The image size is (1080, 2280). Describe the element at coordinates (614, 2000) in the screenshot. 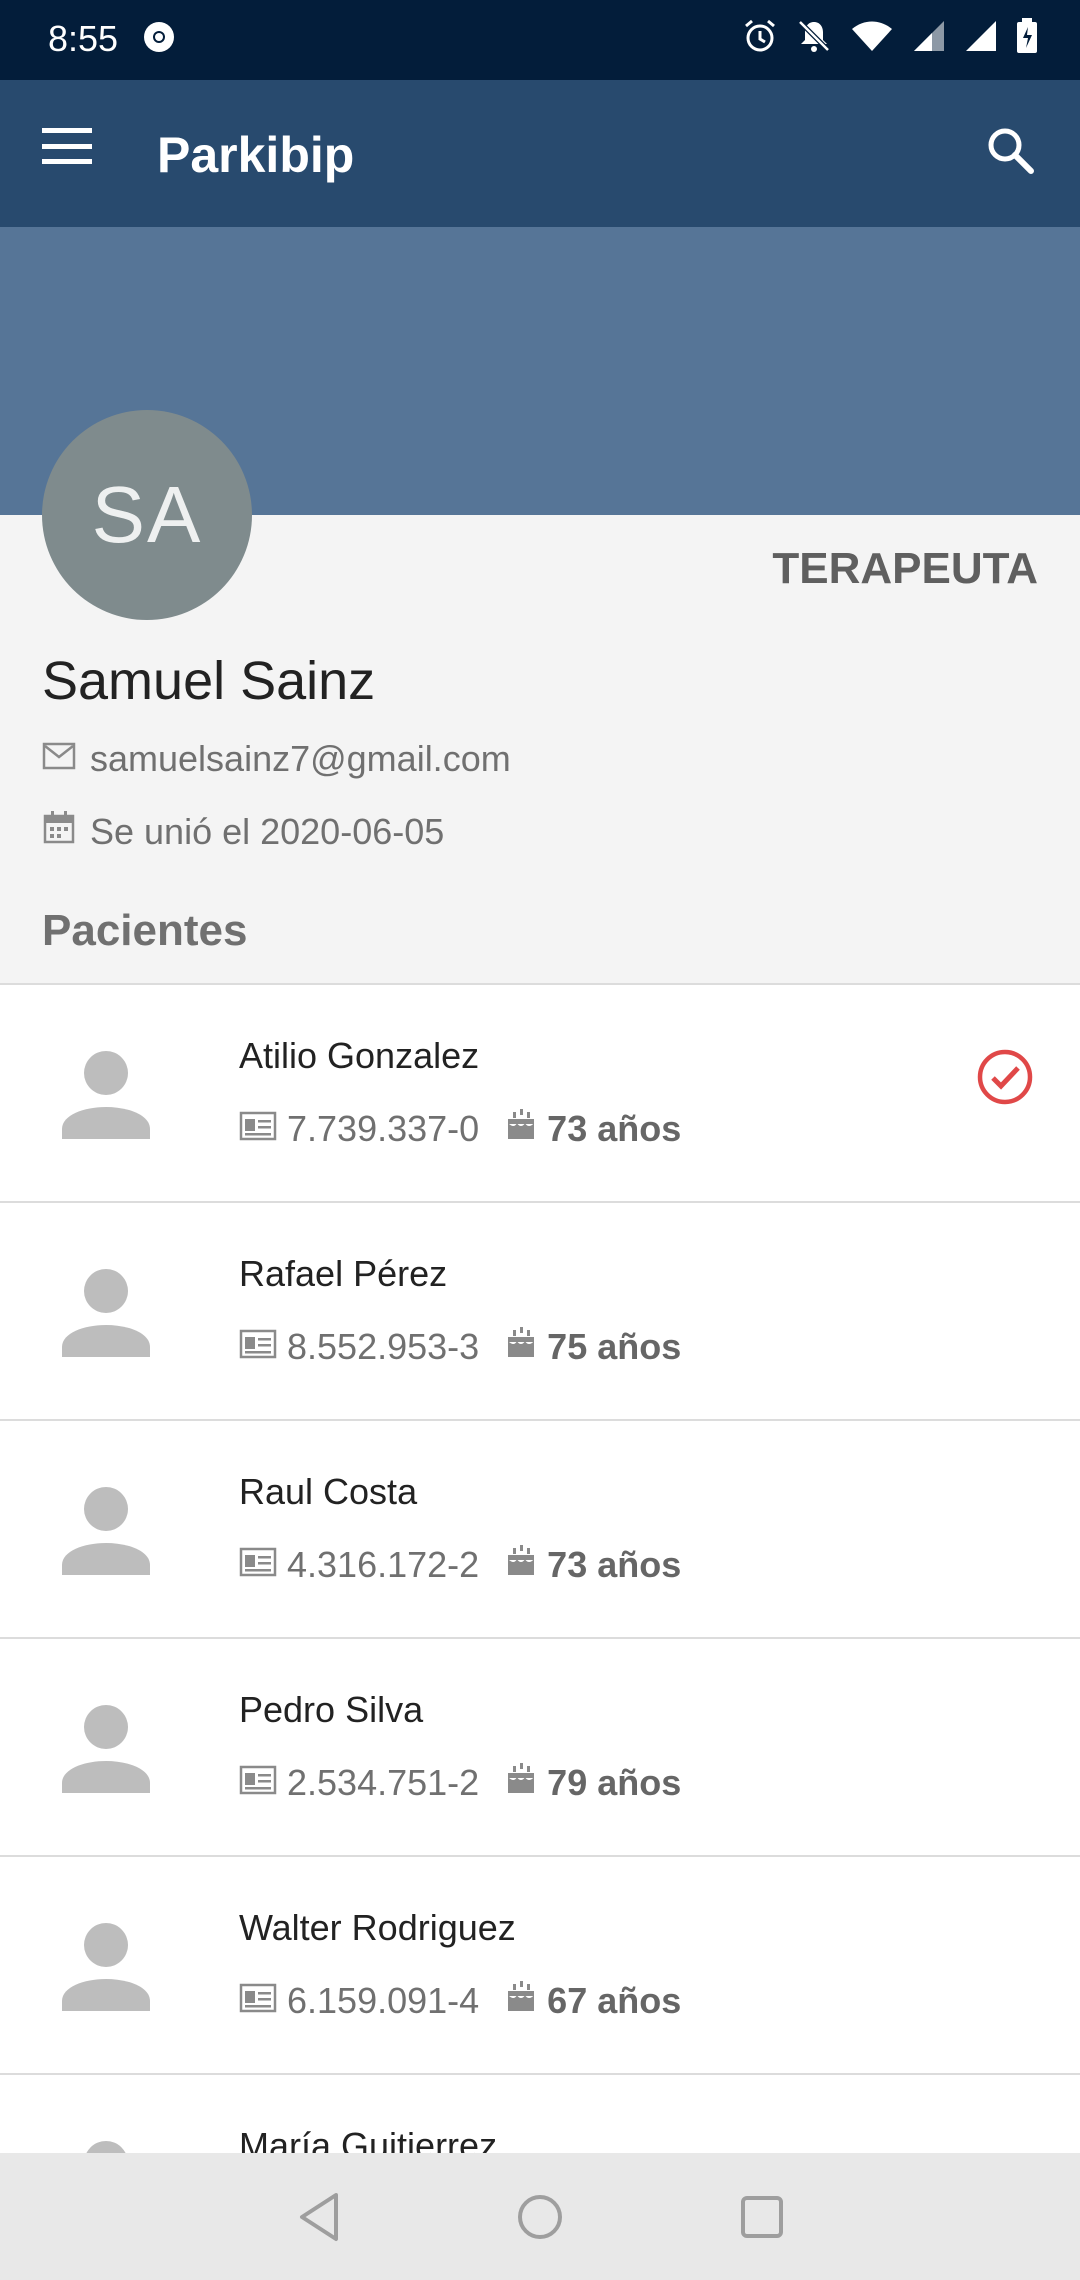

I see `patient-age: 67 años` at that location.